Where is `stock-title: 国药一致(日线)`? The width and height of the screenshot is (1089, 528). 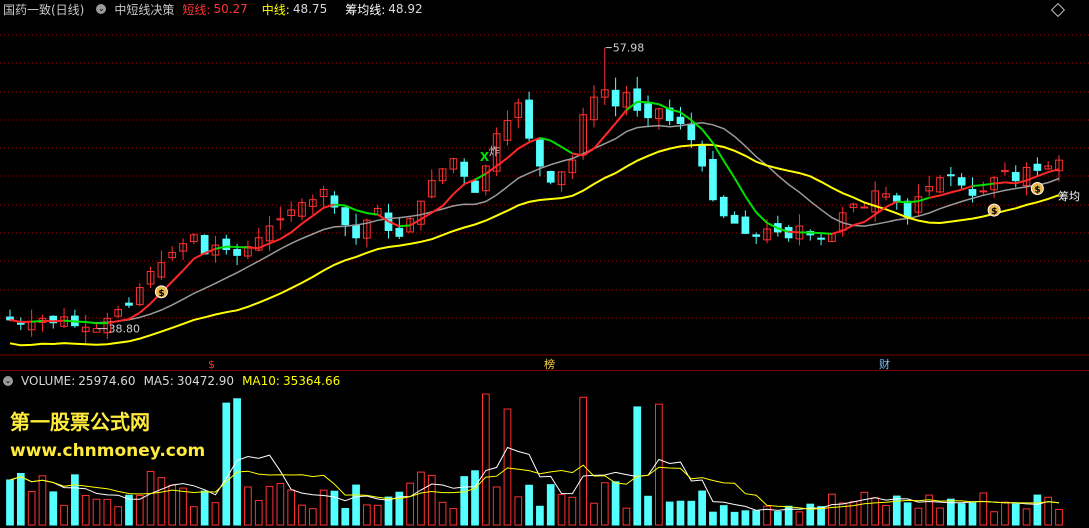
stock-title: 国药一致(日线) is located at coordinates (43, 9).